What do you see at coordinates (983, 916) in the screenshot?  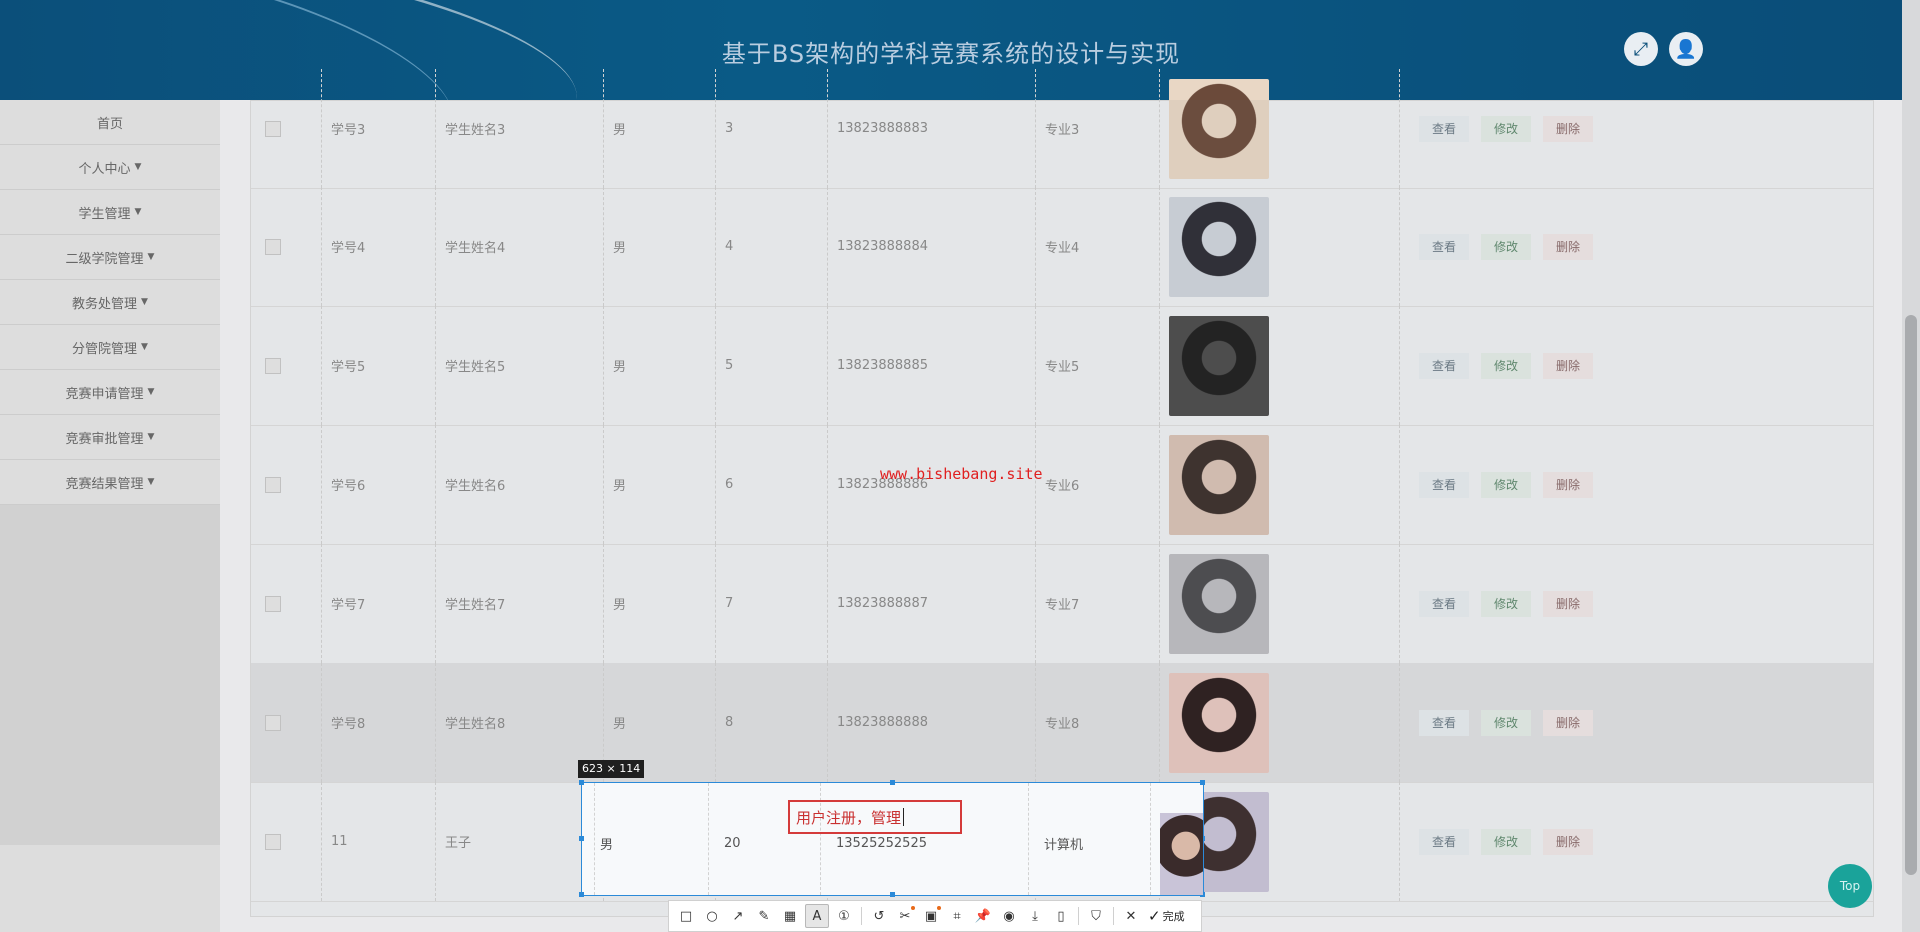 I see `pin-tool-button: 📌` at bounding box center [983, 916].